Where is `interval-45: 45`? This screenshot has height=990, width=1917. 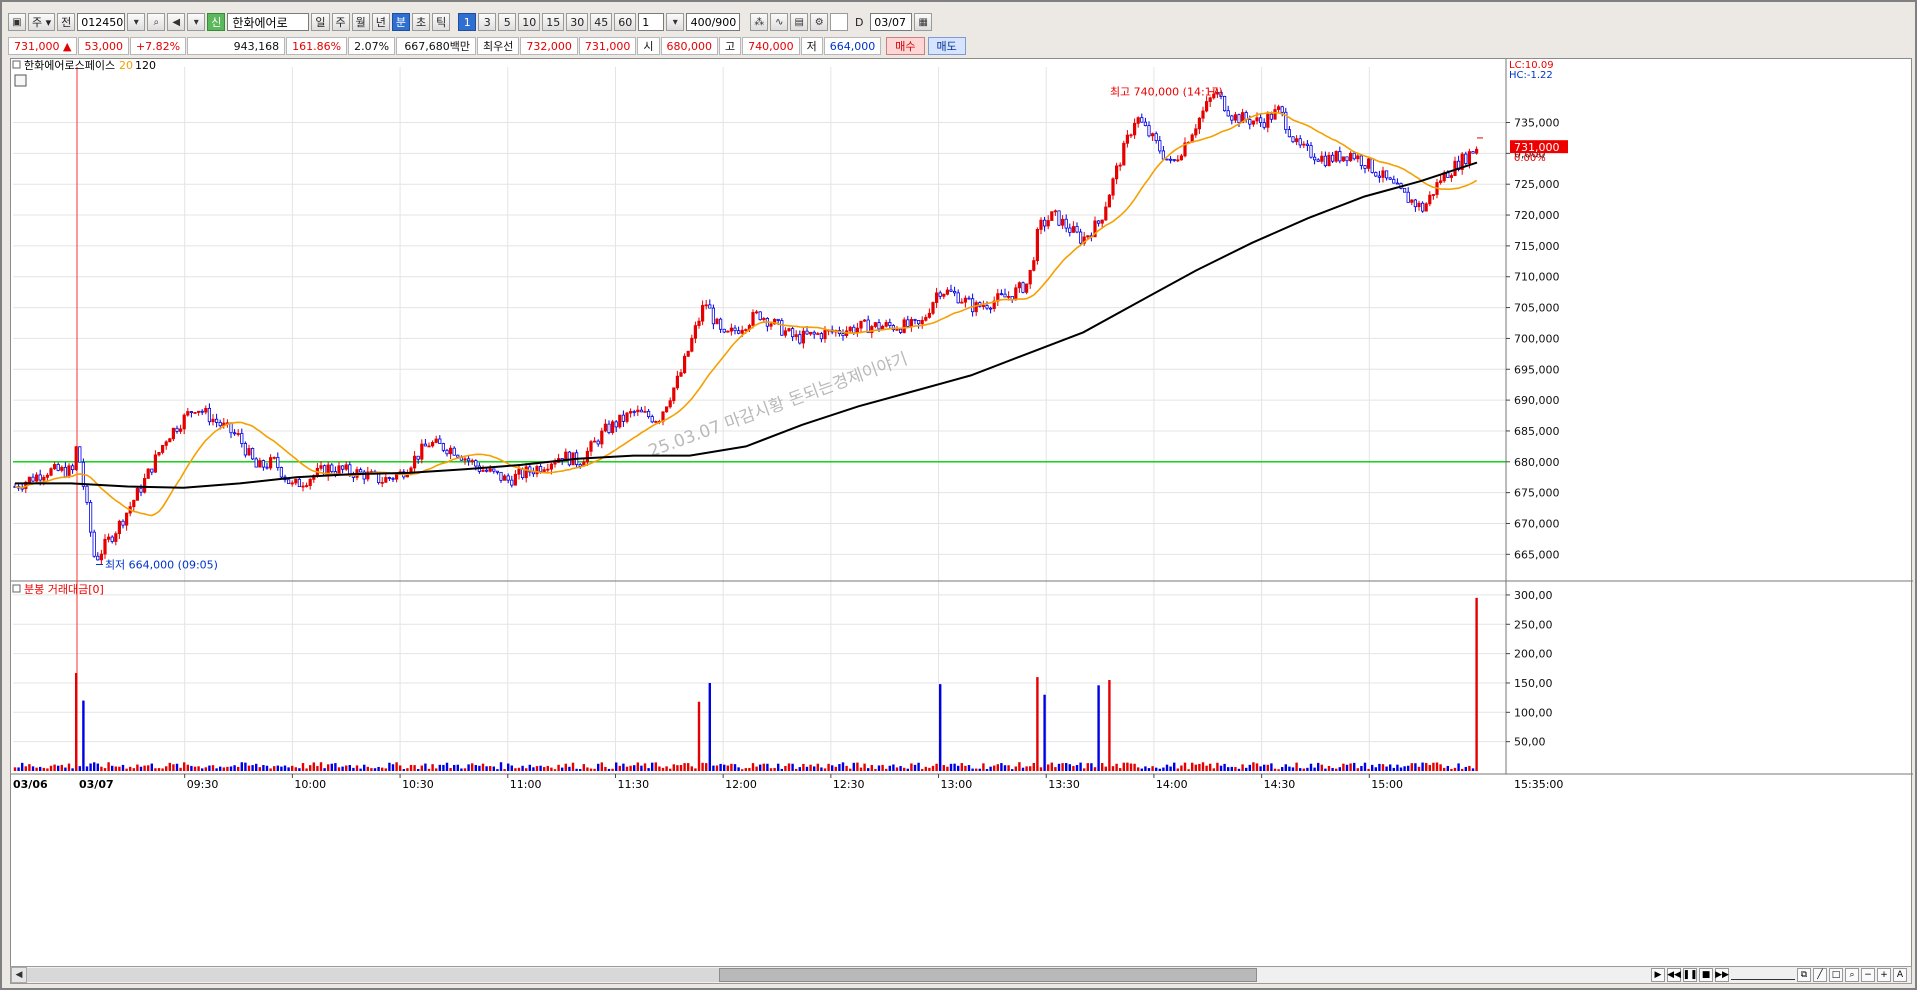 interval-45: 45 is located at coordinates (601, 22).